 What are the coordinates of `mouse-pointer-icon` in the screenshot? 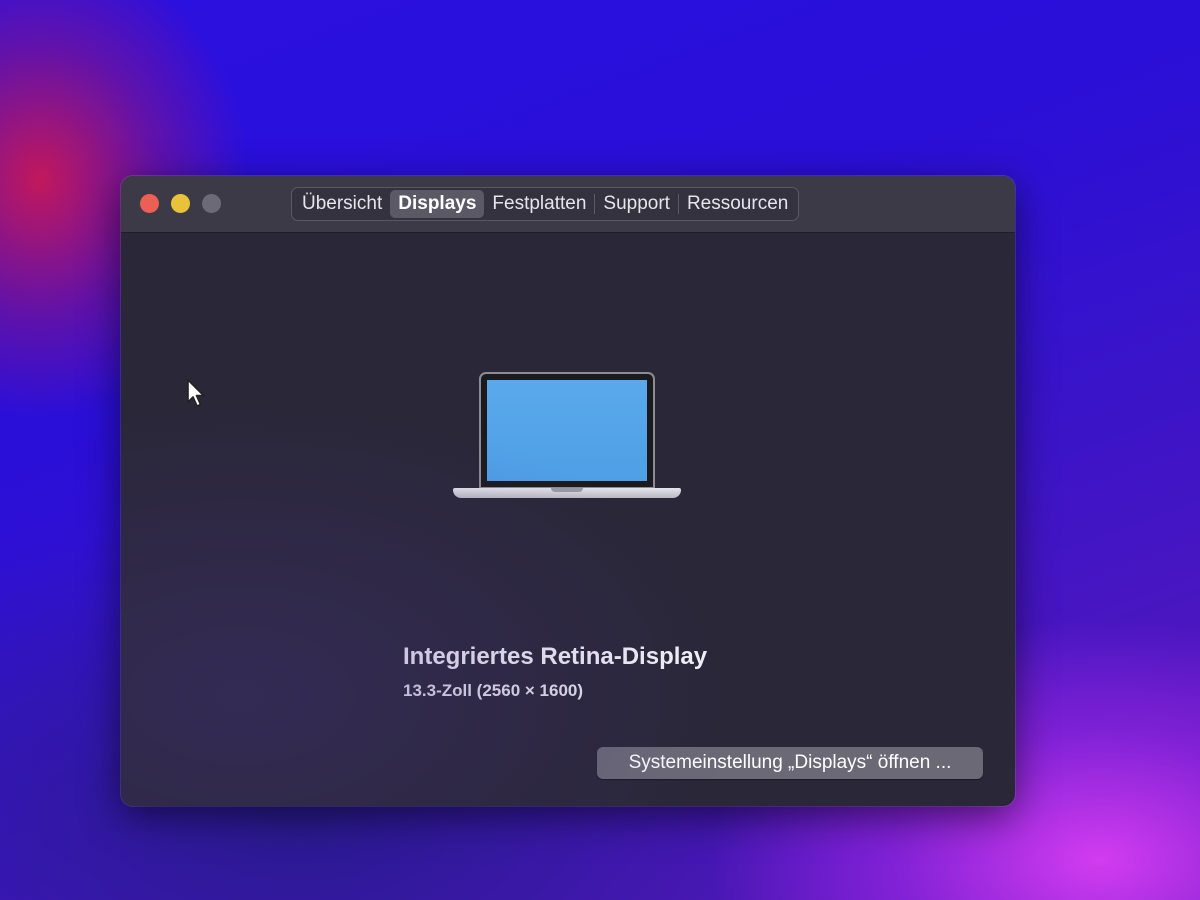 It's located at (196, 393).